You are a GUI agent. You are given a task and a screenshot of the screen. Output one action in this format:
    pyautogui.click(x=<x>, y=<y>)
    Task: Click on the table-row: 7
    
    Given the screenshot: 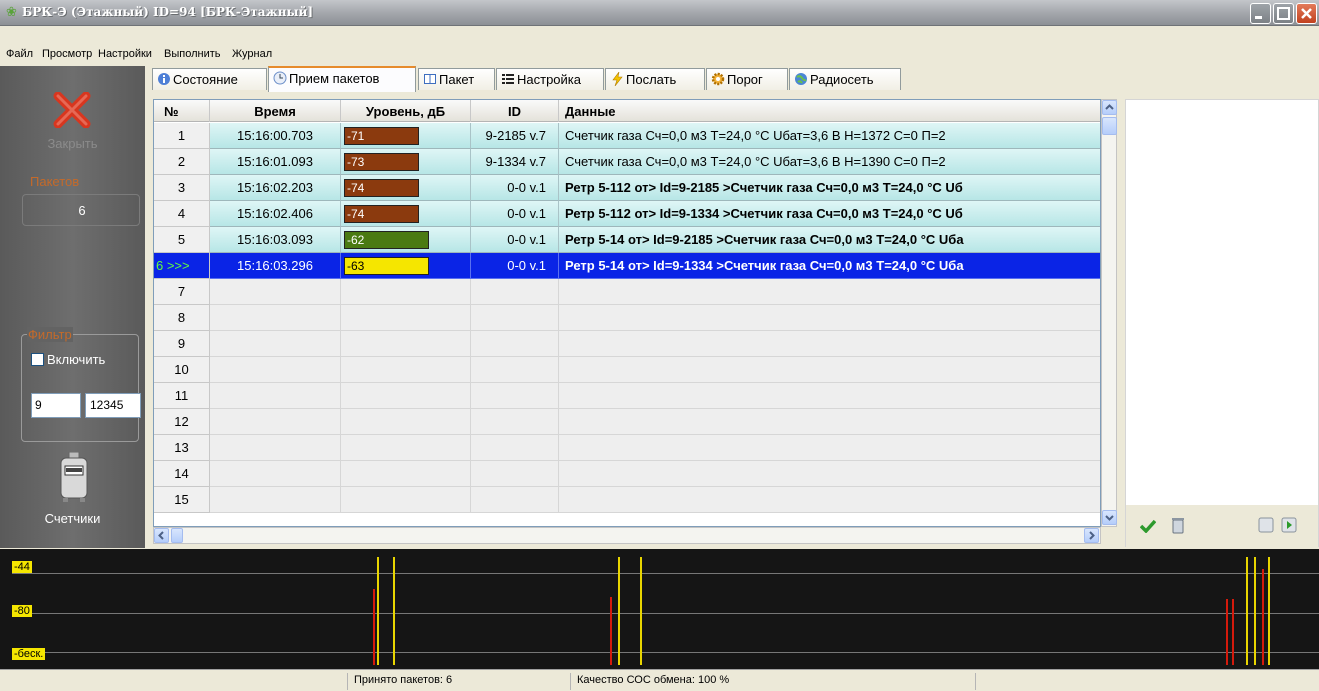 What is the action you would take?
    pyautogui.click(x=627, y=292)
    